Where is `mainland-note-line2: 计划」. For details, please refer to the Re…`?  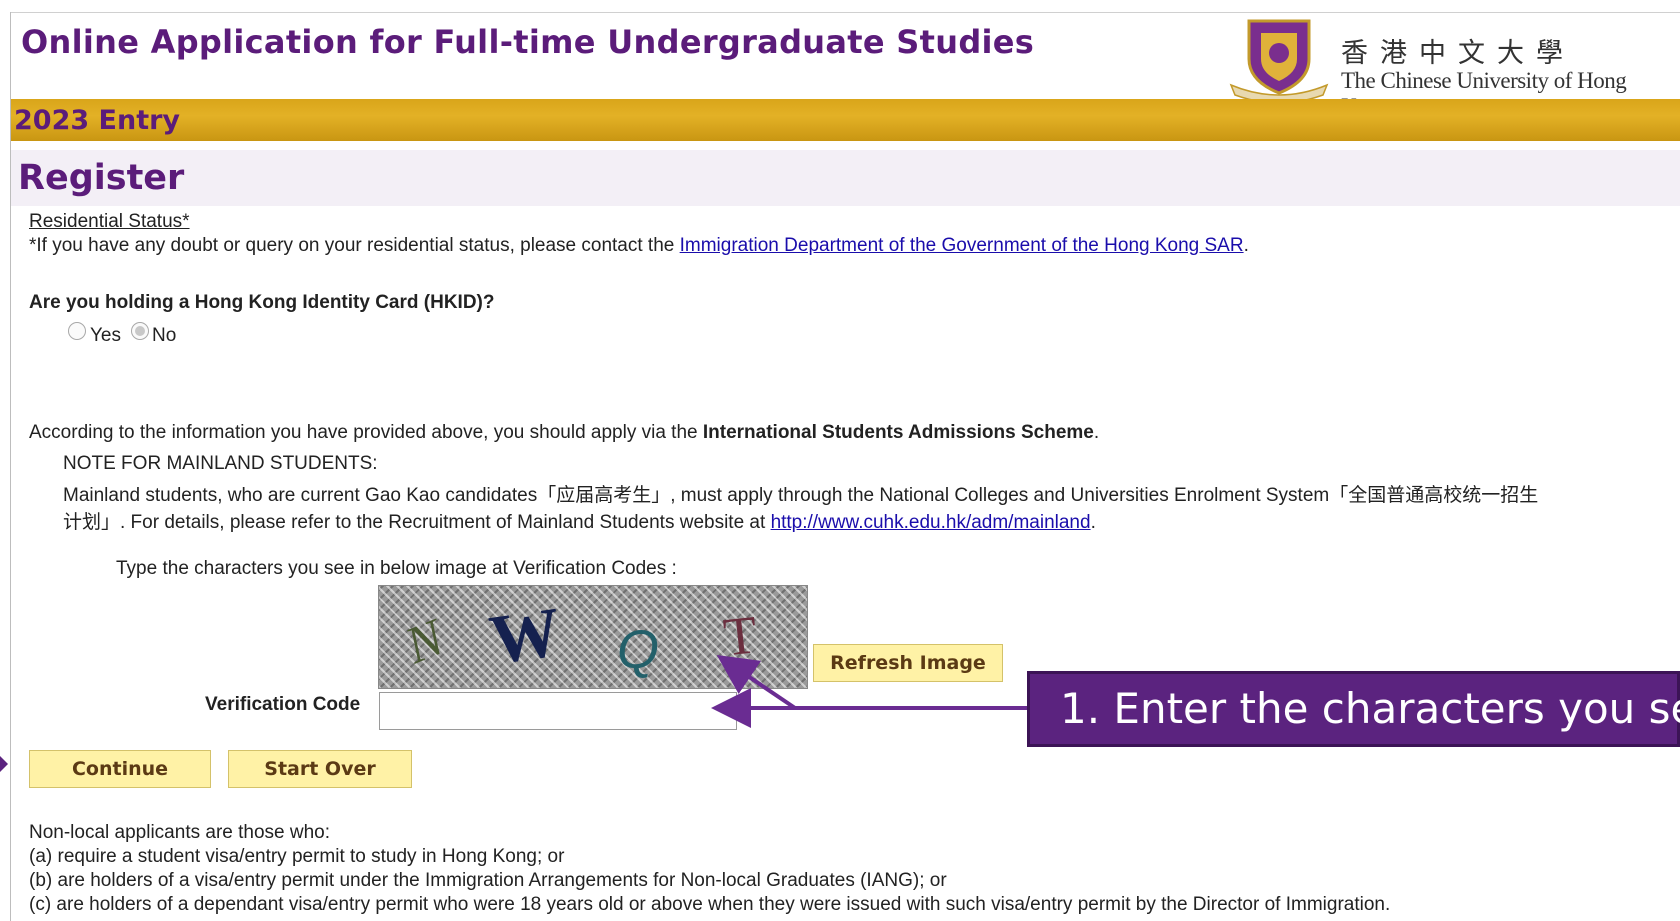 mainland-note-line2: 计划」. For details, please refer to the Re… is located at coordinates (579, 520).